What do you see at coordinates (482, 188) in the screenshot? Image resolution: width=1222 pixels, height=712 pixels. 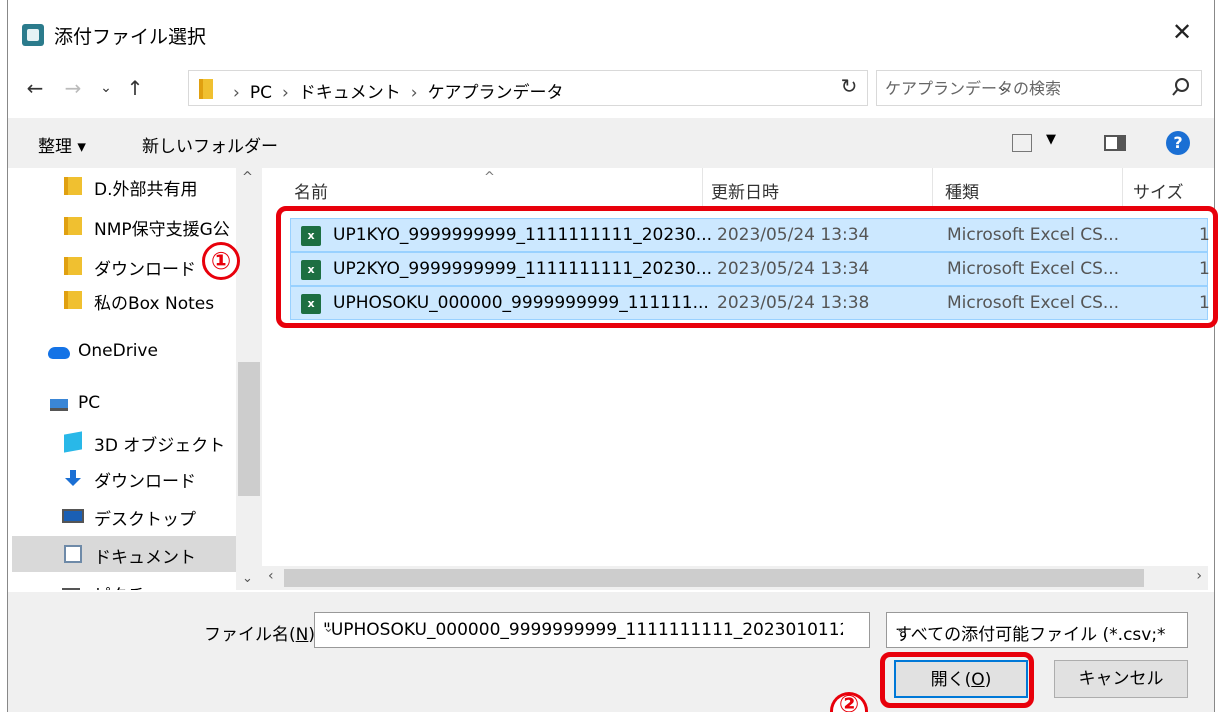 I see `column-header-name: 名前` at bounding box center [482, 188].